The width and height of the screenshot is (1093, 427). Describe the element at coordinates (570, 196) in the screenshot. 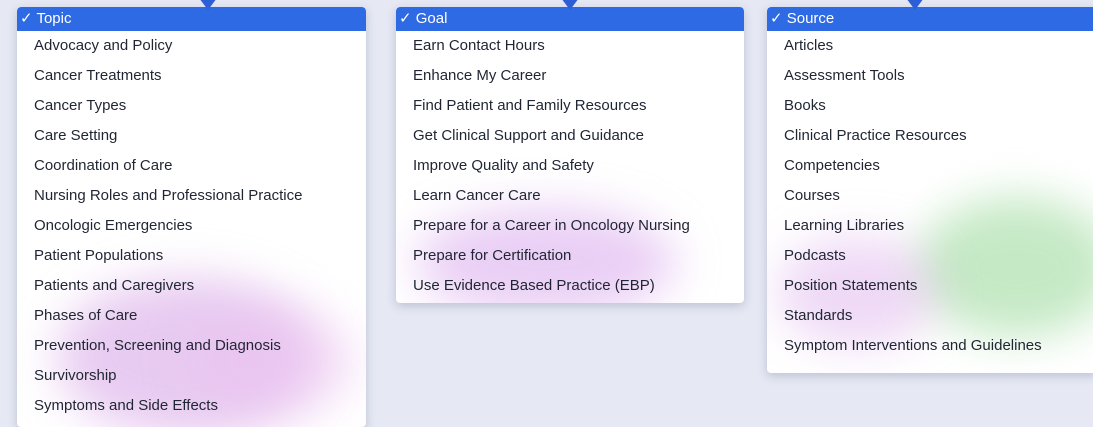

I see `goal-option: Learn Cancer Care` at that location.